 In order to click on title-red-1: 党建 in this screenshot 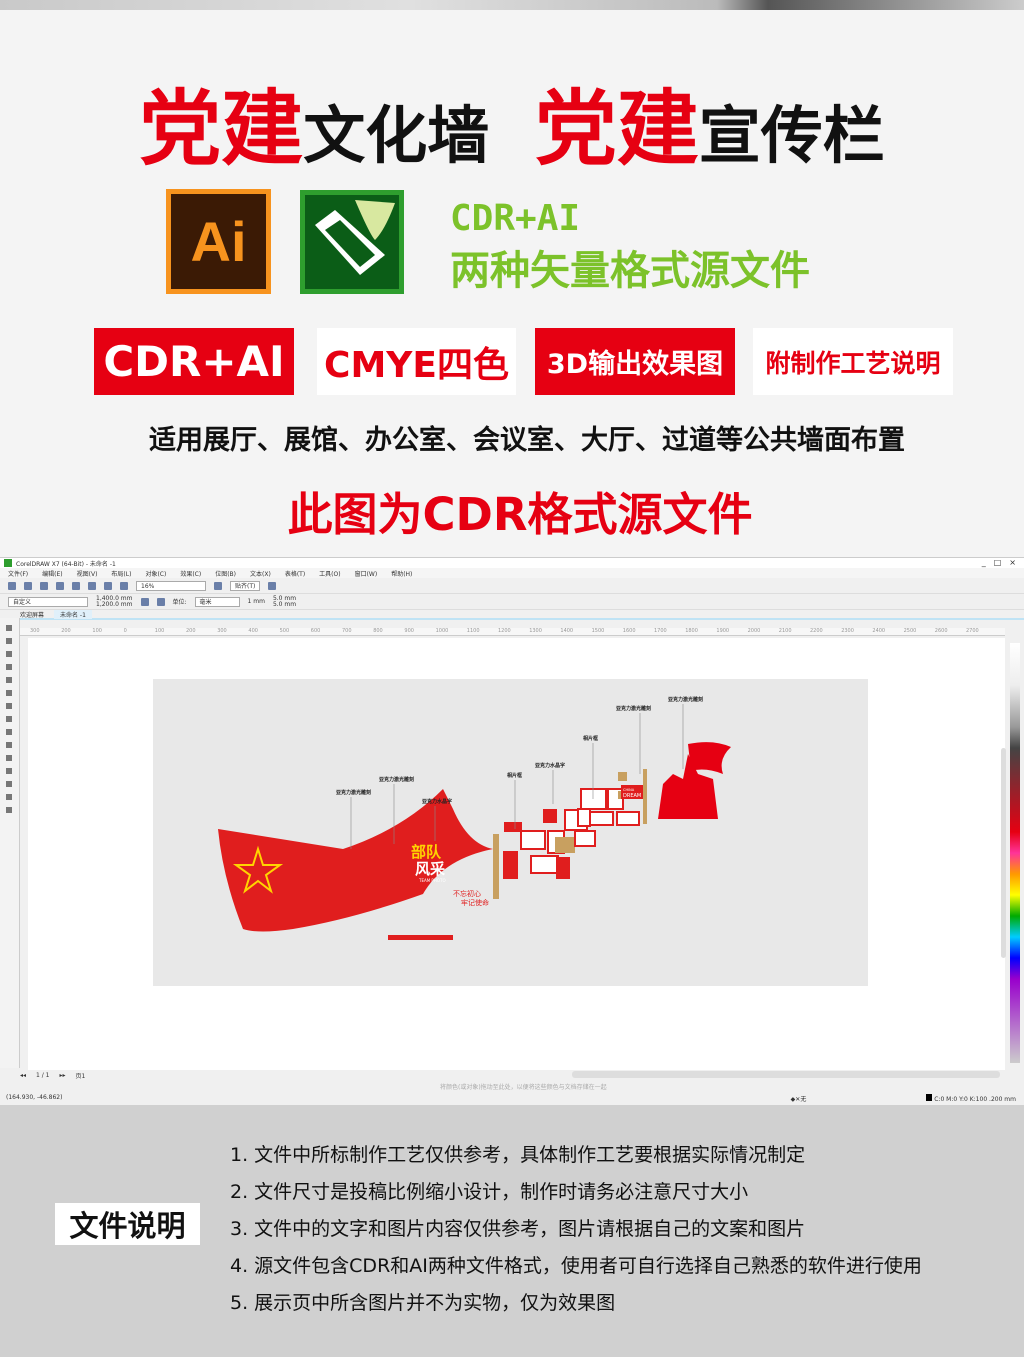, I will do `click(221, 129)`.